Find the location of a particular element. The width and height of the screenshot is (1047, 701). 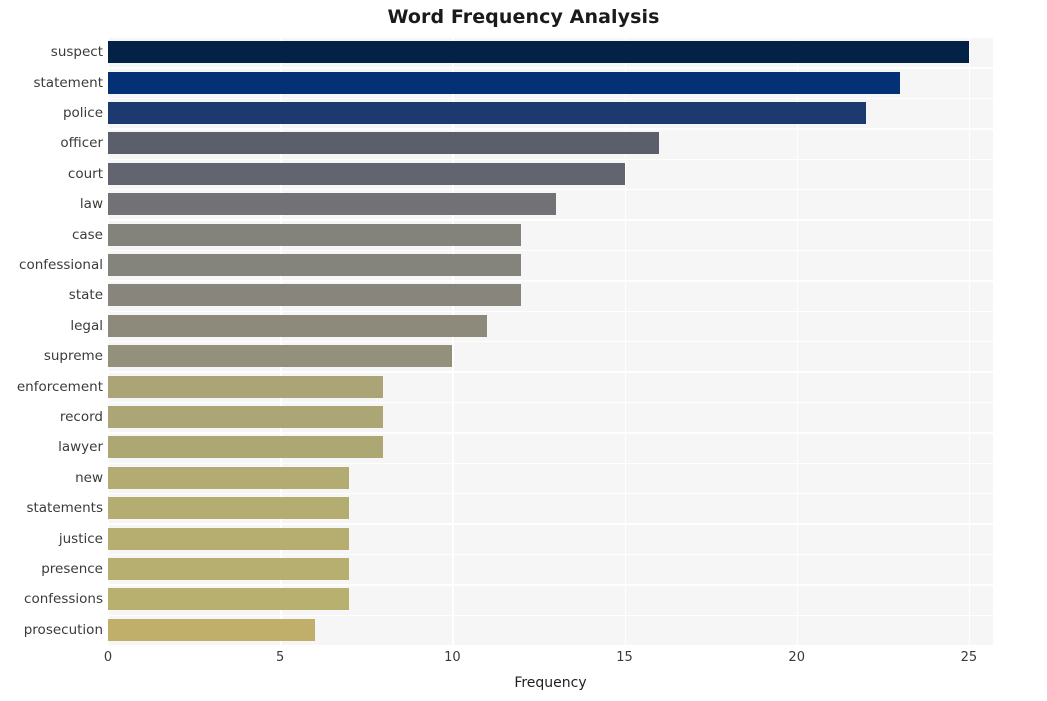

y-axis-tick-label: presence is located at coordinates (72, 569).